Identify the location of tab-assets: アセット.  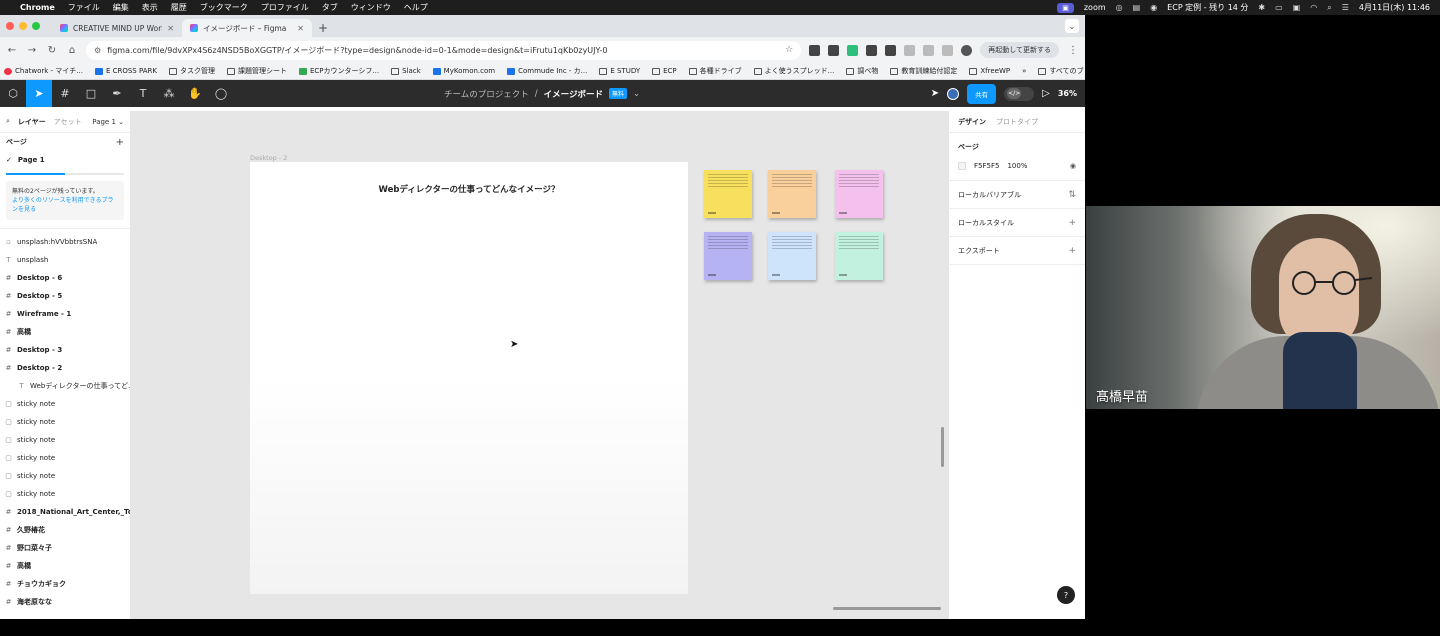
(68, 122).